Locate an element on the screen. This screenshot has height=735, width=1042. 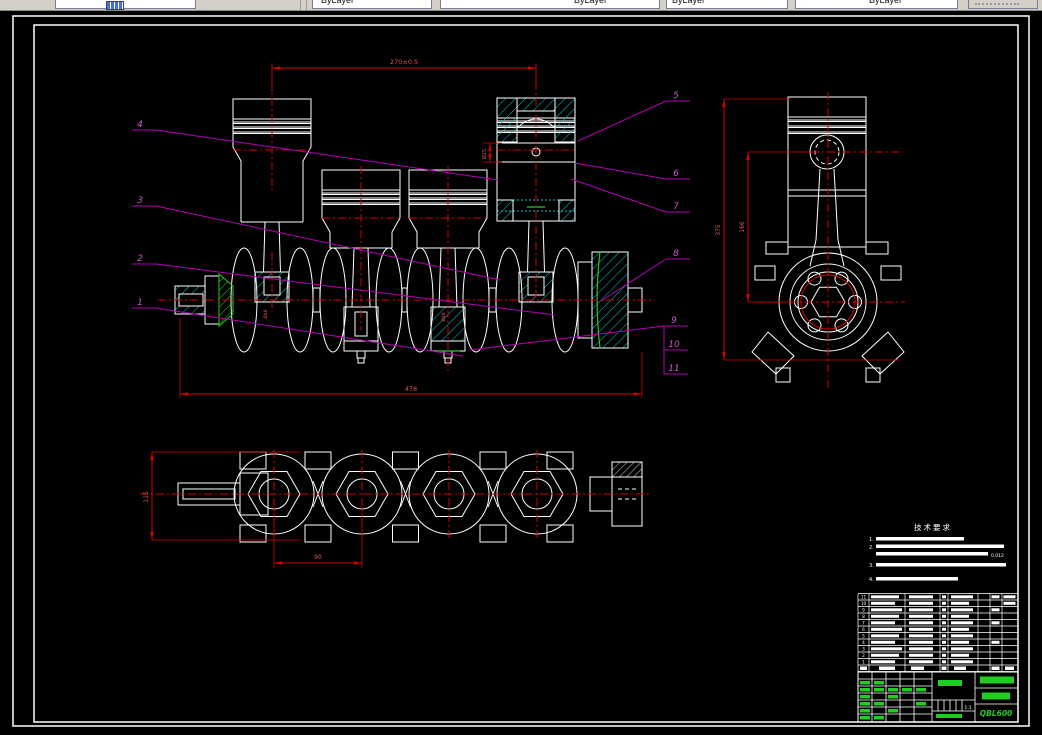
object-properties-toolbar: ByLayer ByLayer ByLayer ByLayer is located at coordinates (521, 5).